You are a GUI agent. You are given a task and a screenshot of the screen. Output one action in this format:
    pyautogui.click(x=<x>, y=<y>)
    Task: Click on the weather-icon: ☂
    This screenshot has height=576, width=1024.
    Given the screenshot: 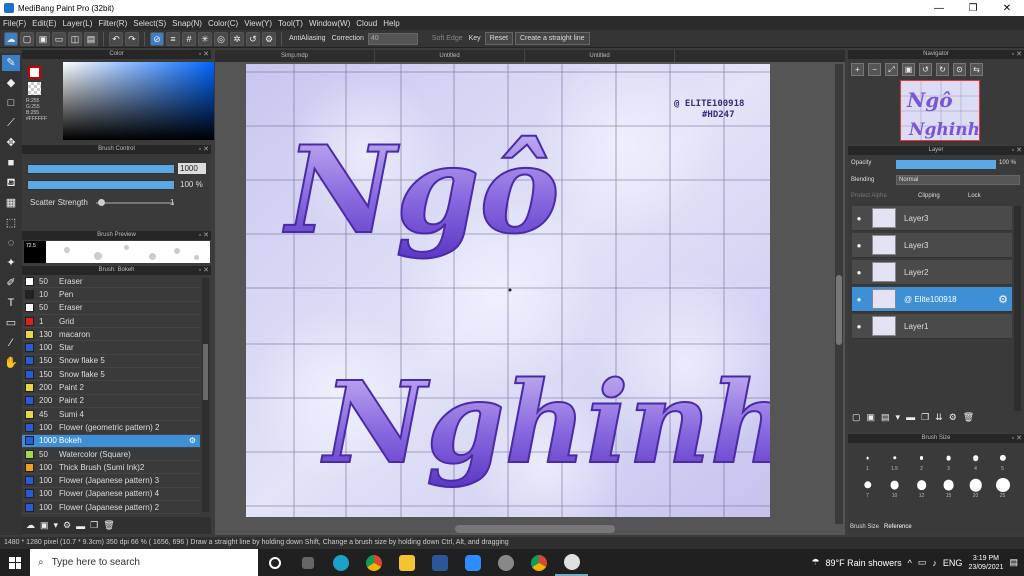 What is the action you would take?
    pyautogui.click(x=815, y=562)
    